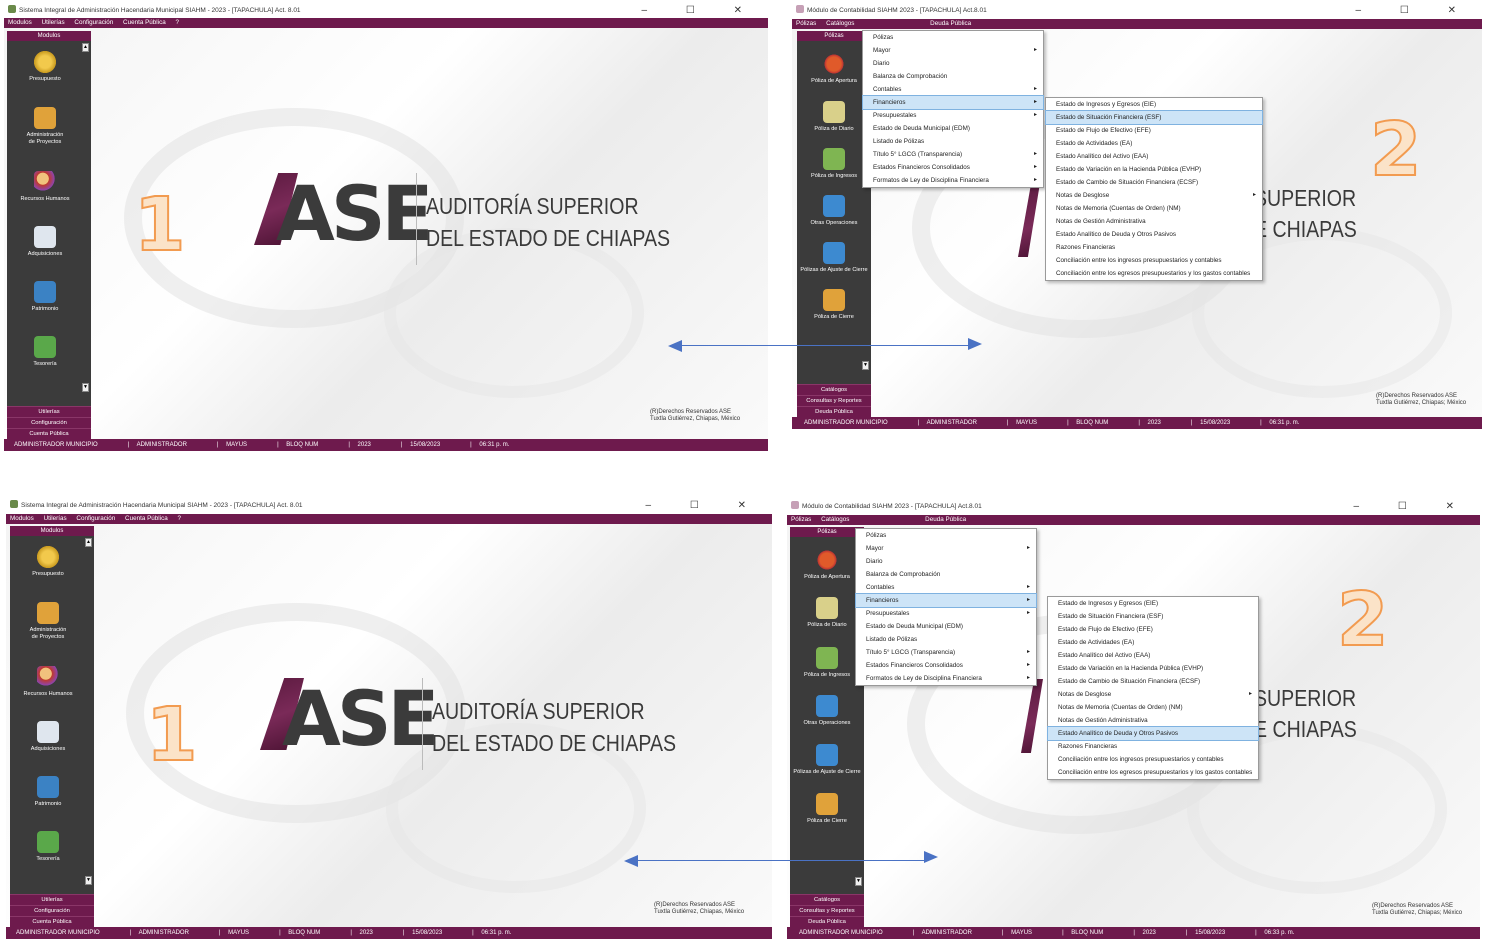 The height and width of the screenshot is (941, 1486). Describe the element at coordinates (1153, 629) in the screenshot. I see `submenu-efe: Estado de Flujo de Efectivo (EFE)` at that location.